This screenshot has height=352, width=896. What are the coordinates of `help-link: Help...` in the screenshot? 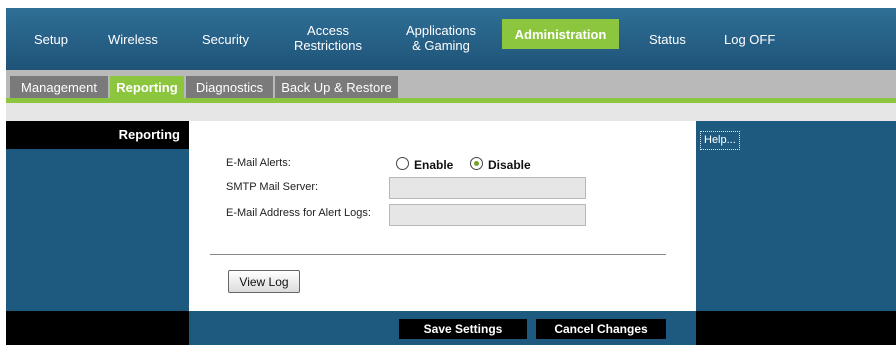 It's located at (720, 140).